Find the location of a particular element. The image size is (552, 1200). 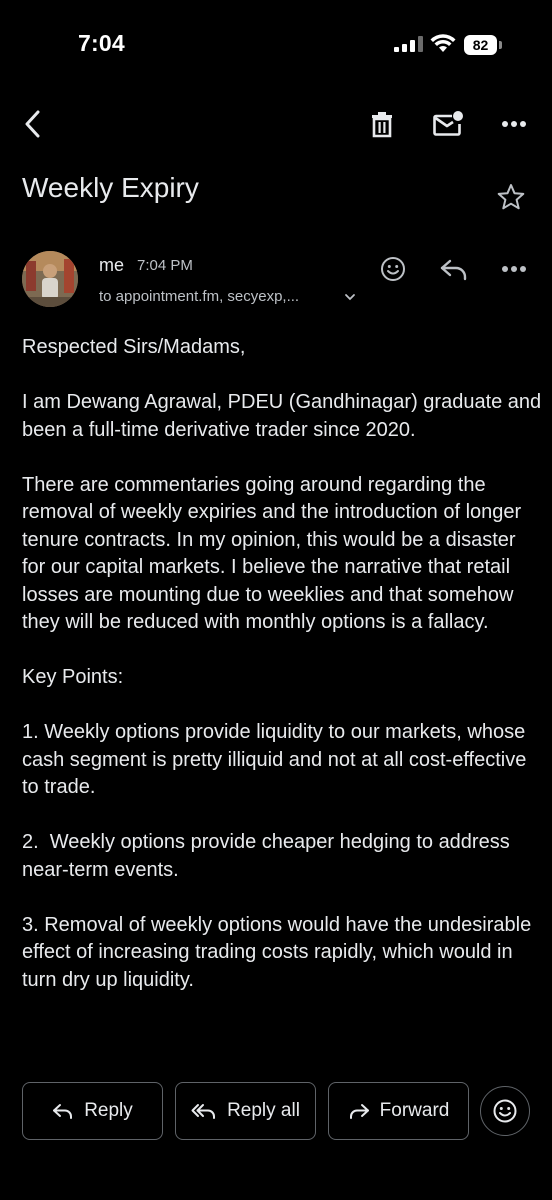

reply-all-button: Reply all is located at coordinates (245, 1111).